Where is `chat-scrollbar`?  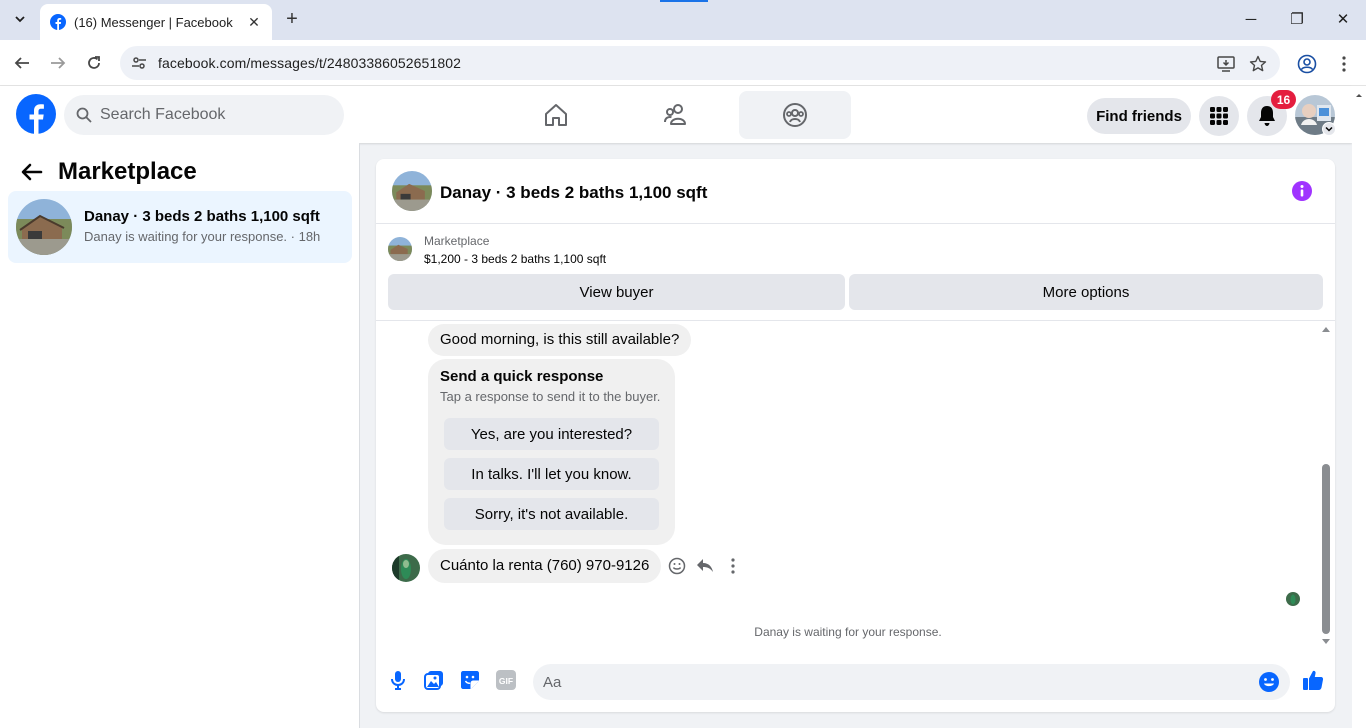 chat-scrollbar is located at coordinates (1326, 485).